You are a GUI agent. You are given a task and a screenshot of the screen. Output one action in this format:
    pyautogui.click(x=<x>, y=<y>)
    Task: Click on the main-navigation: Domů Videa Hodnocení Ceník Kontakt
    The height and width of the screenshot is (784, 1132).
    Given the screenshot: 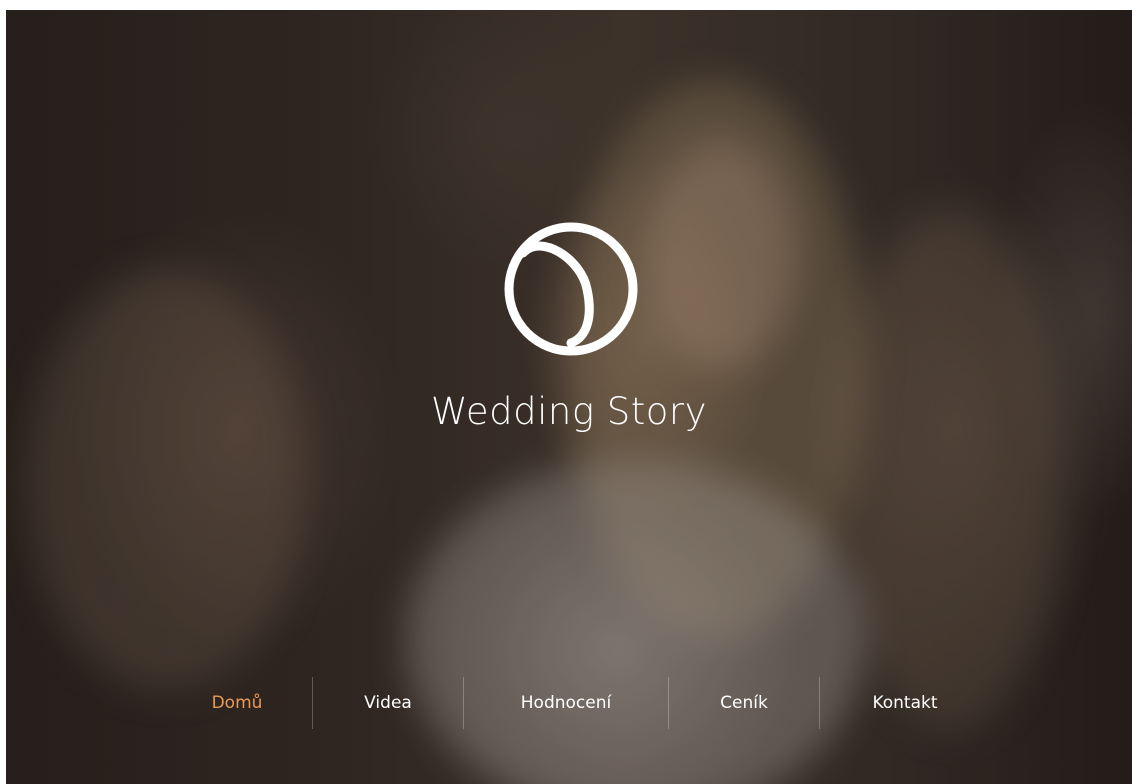 What is the action you would take?
    pyautogui.click(x=576, y=703)
    